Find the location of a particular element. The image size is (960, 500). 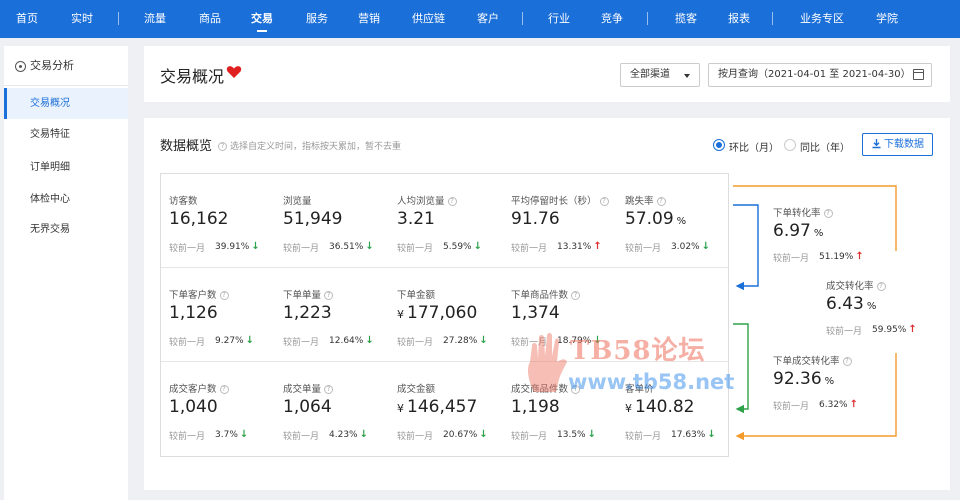

metric-value: 57.09% is located at coordinates (655, 219).